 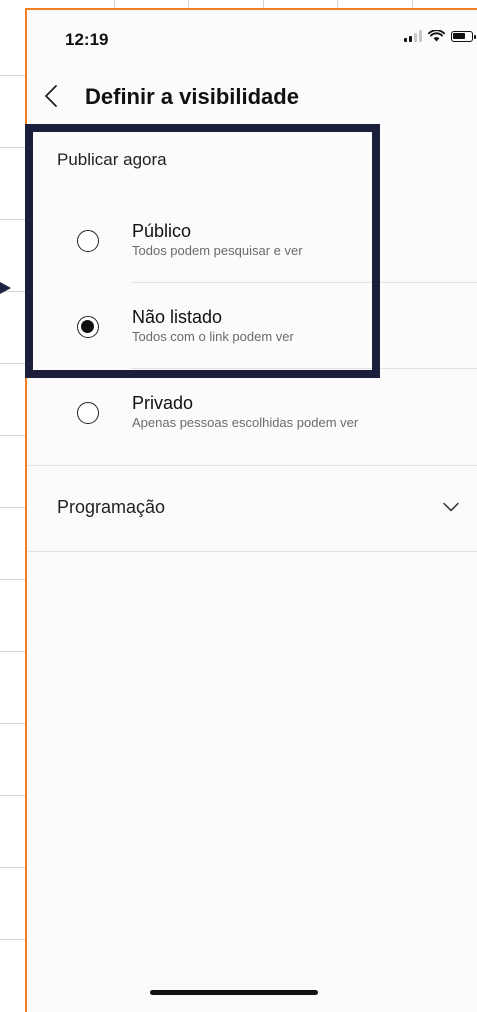 I want to click on option-public: Público Todos podem pesquisar e ver, so click(x=252, y=239).